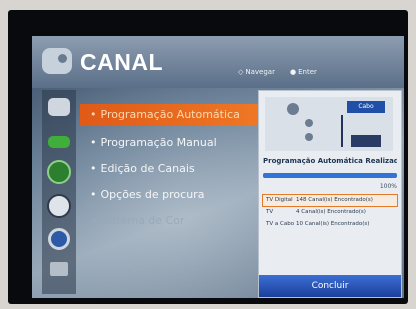 The image size is (416, 309). Describe the element at coordinates (366, 141) in the screenshot. I see `cable-box-icon` at that location.